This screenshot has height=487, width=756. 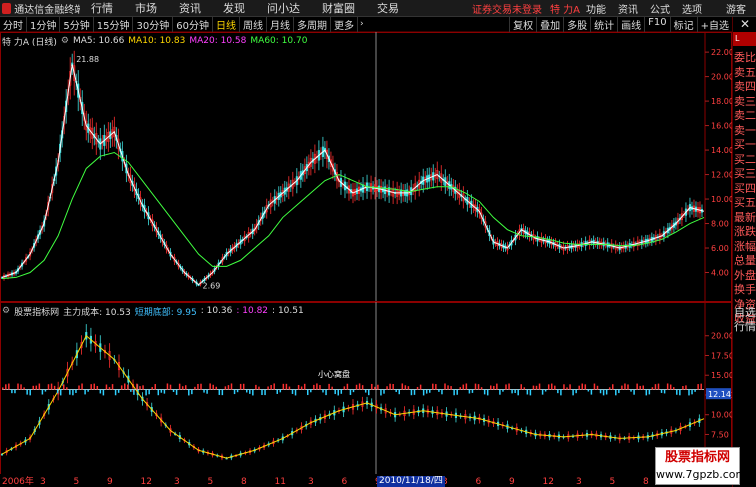 I want to click on close-icon: ✕, so click(x=744, y=24).